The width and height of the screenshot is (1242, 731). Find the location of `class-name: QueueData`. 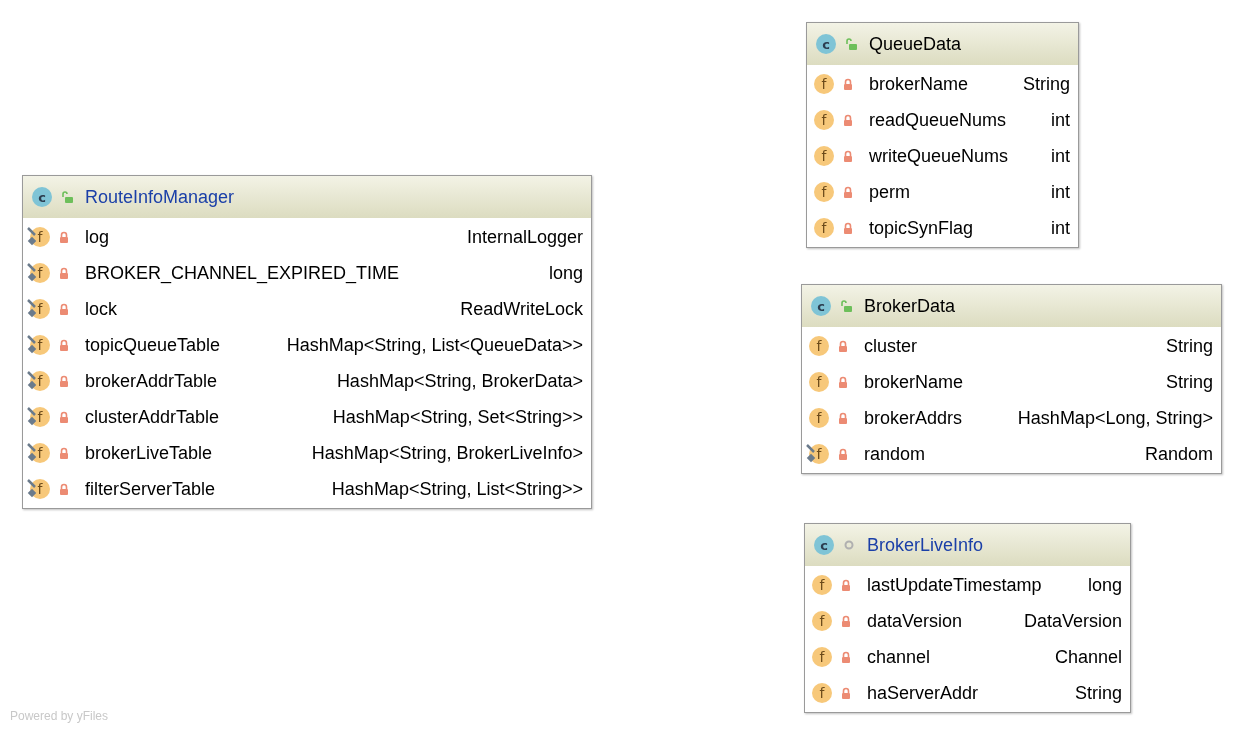

class-name: QueueData is located at coordinates (915, 44).